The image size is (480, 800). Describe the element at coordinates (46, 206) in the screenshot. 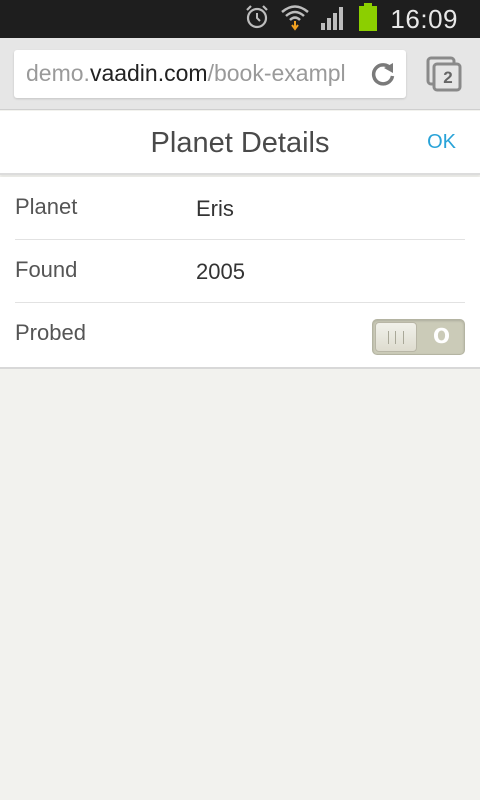

I see `planet-label: Planet` at that location.